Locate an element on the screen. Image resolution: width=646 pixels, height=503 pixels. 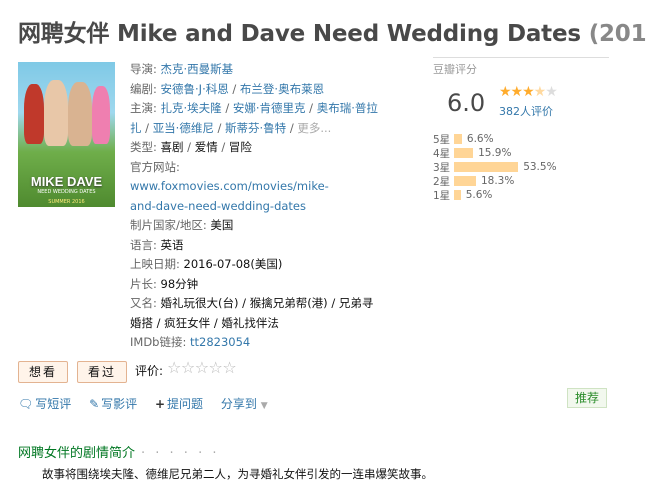
info-runtime: 片长: 98分钟 is located at coordinates (255, 285).